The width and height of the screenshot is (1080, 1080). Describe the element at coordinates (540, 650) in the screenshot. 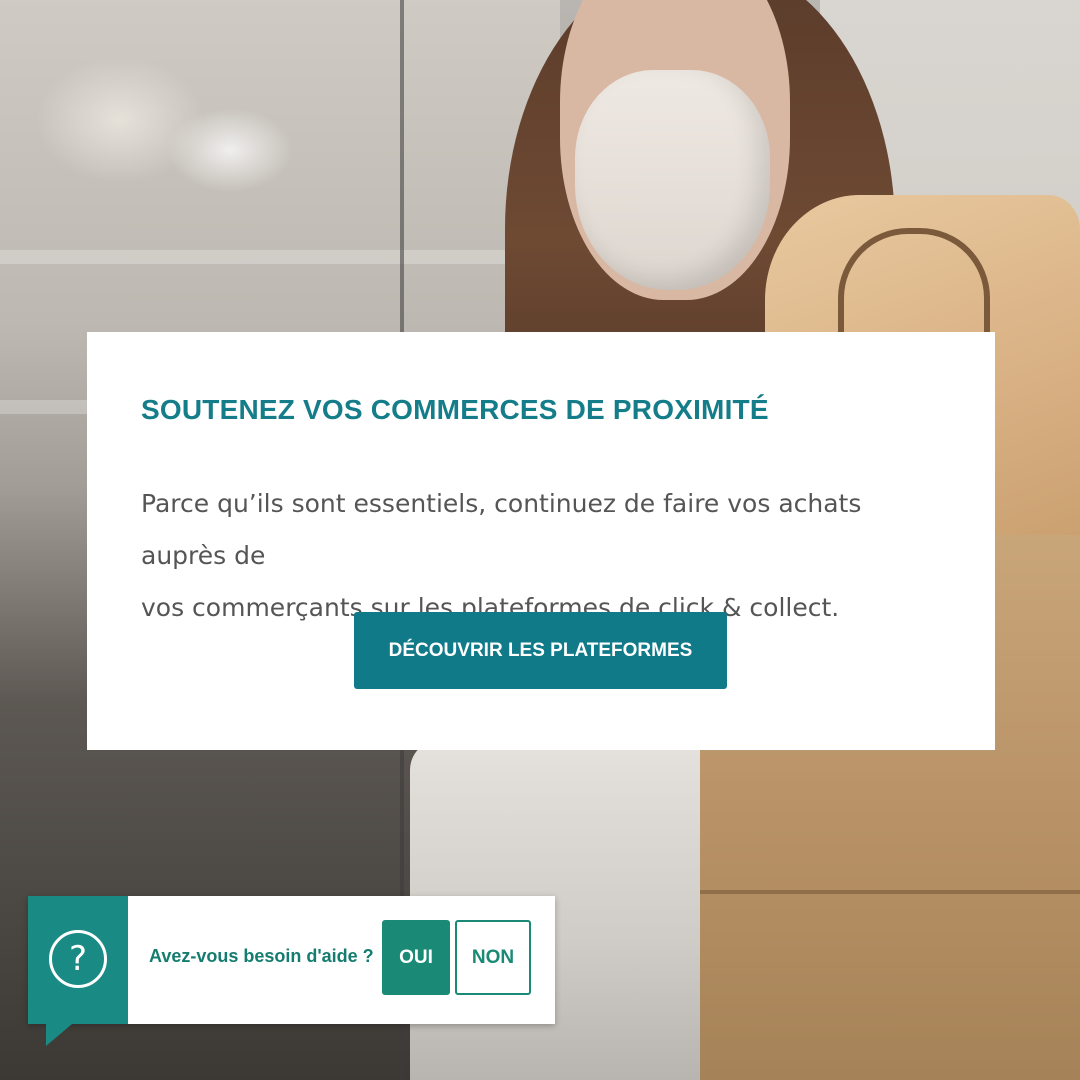

I see `discover-platforms-button: DÉCOUVRIR LES PLATEFORMES` at that location.